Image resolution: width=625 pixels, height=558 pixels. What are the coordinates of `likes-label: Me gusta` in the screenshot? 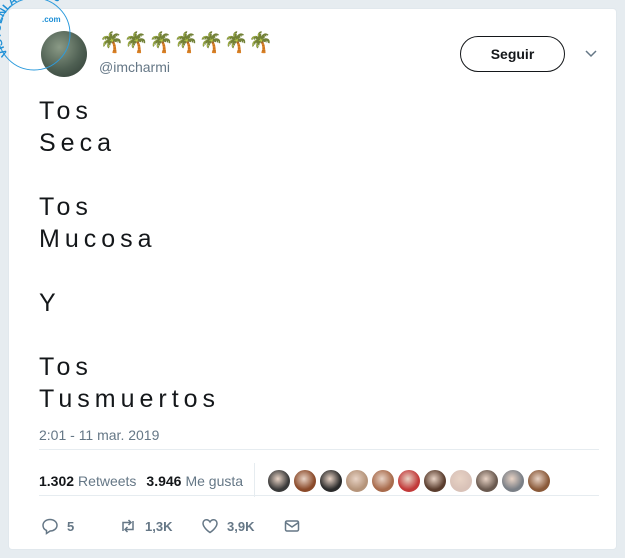 It's located at (214, 481).